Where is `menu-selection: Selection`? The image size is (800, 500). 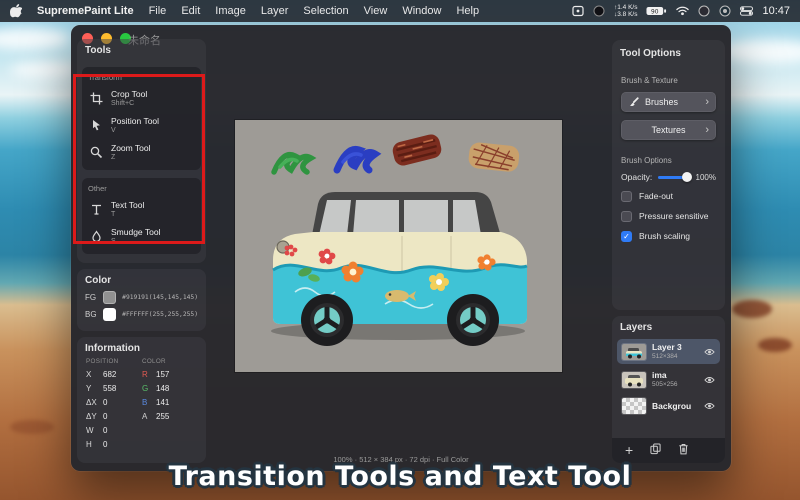
menu-selection: Selection is located at coordinates (325, 11).